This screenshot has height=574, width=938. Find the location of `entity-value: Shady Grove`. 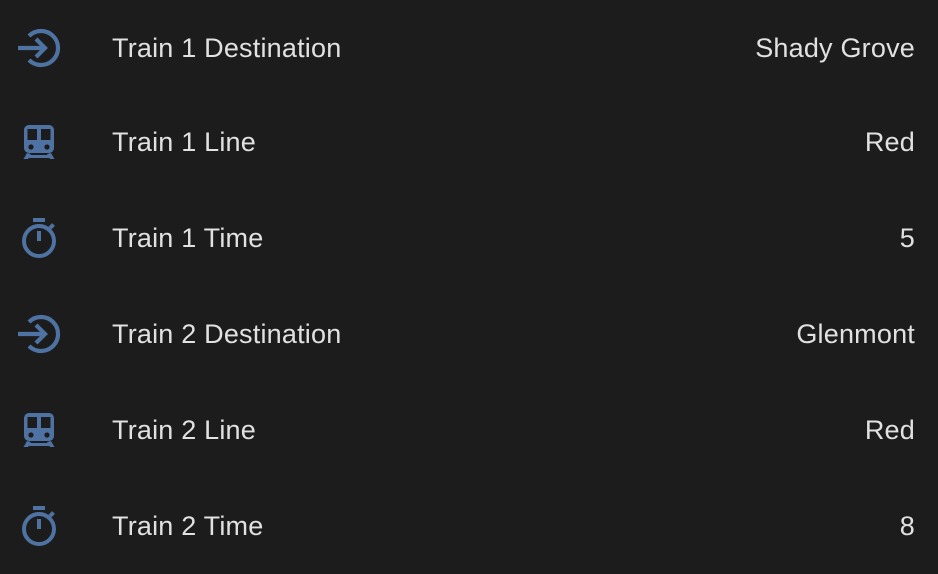

entity-value: Shady Grove is located at coordinates (835, 47).